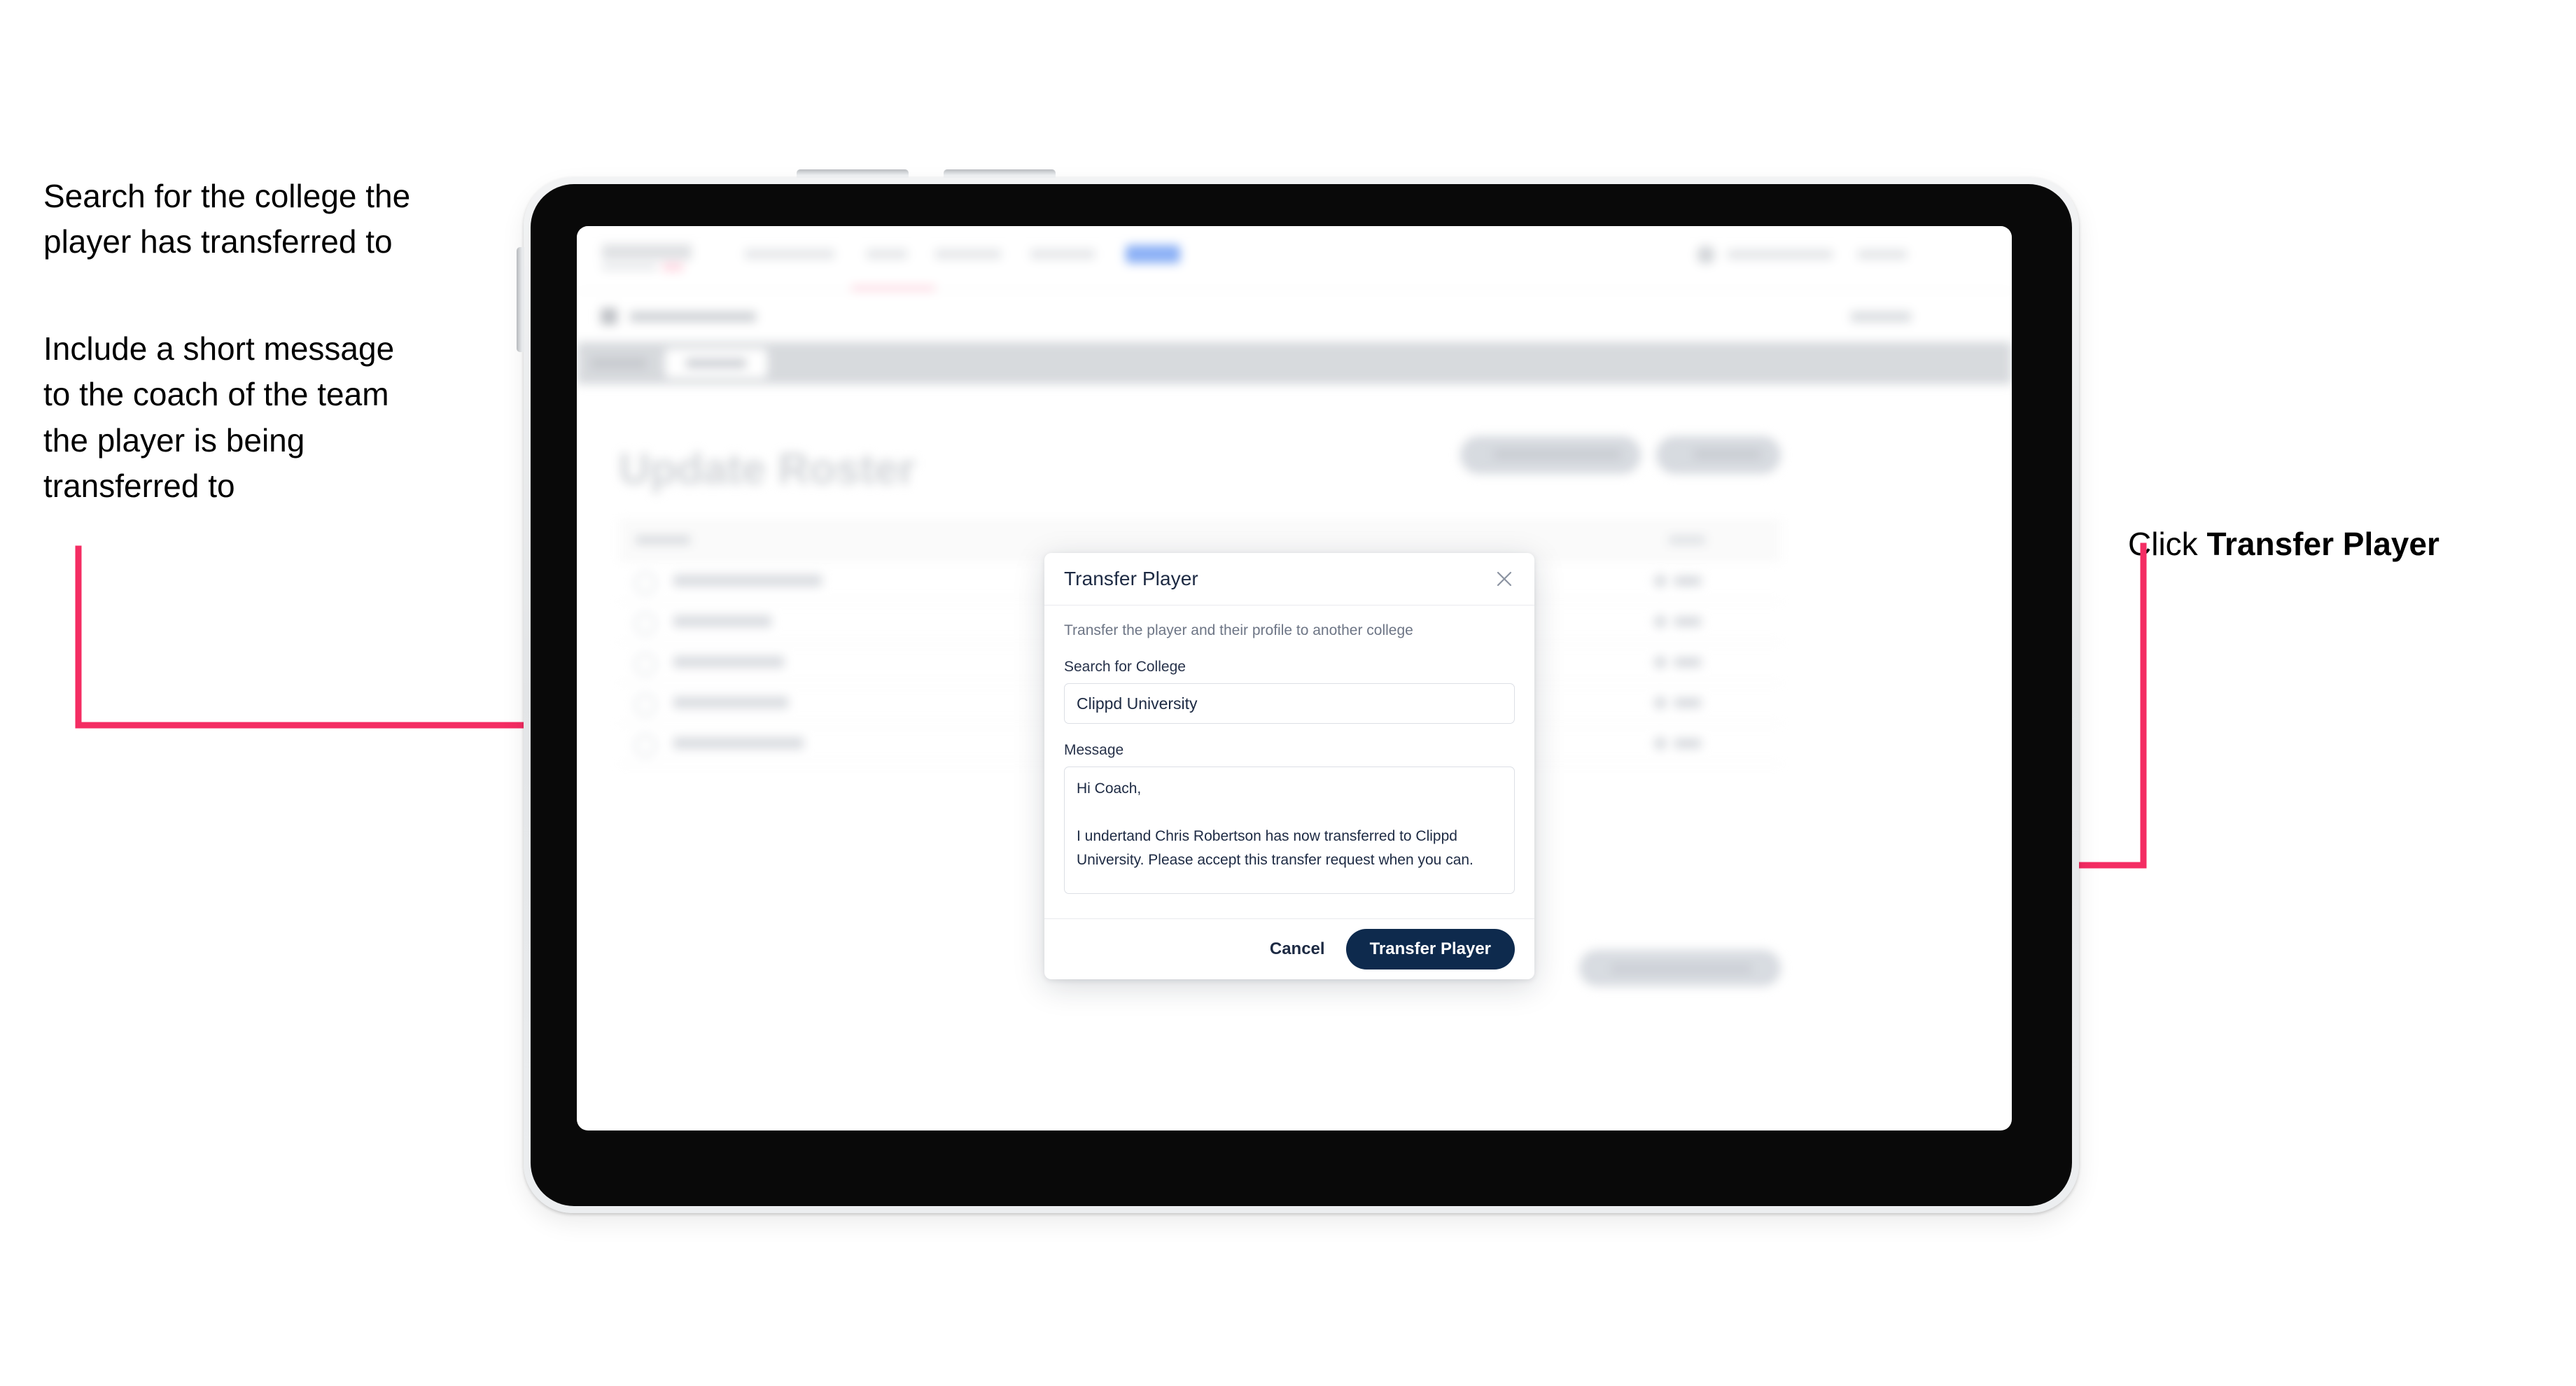  I want to click on dialog-title: Transfer Player, so click(1131, 578).